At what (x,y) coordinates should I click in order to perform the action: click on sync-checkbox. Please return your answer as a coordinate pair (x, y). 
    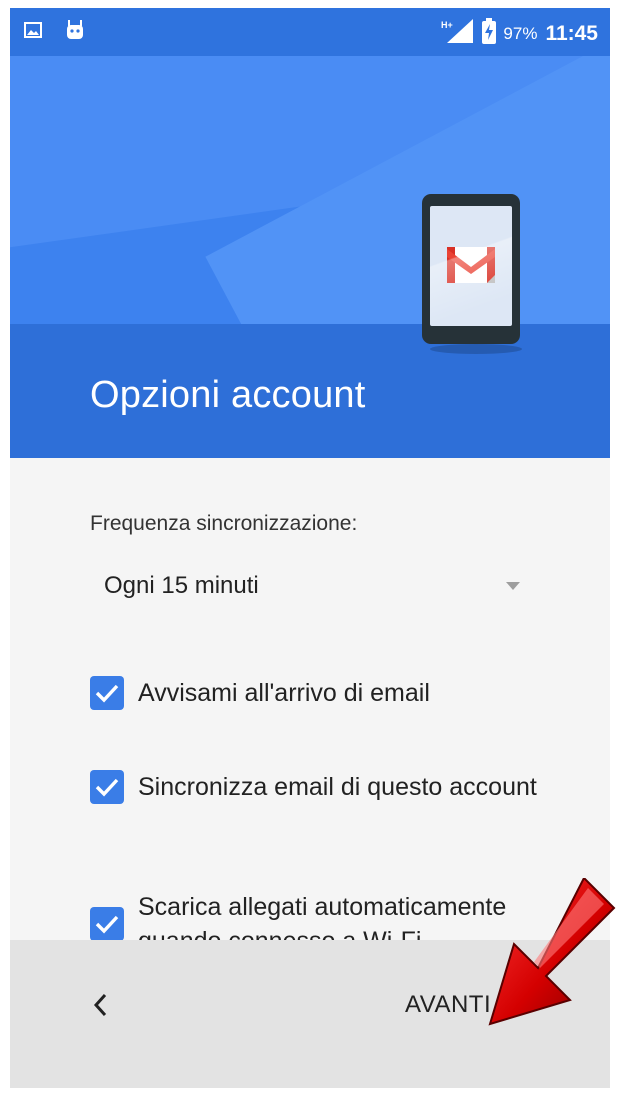
    Looking at the image, I should click on (107, 787).